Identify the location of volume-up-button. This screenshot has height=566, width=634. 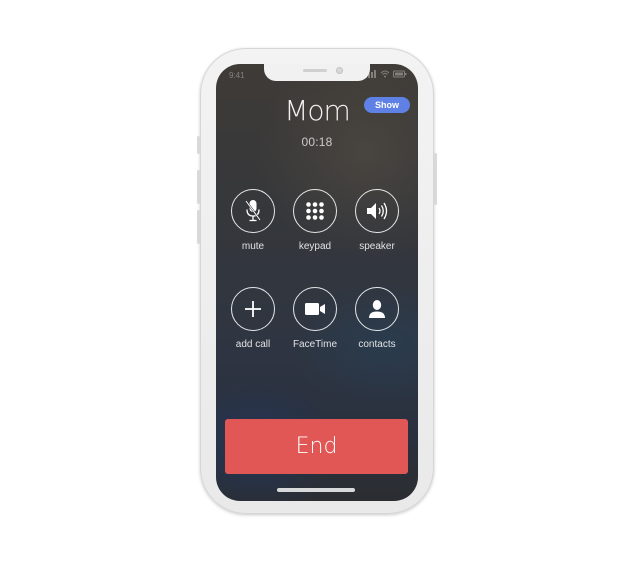
(198, 187).